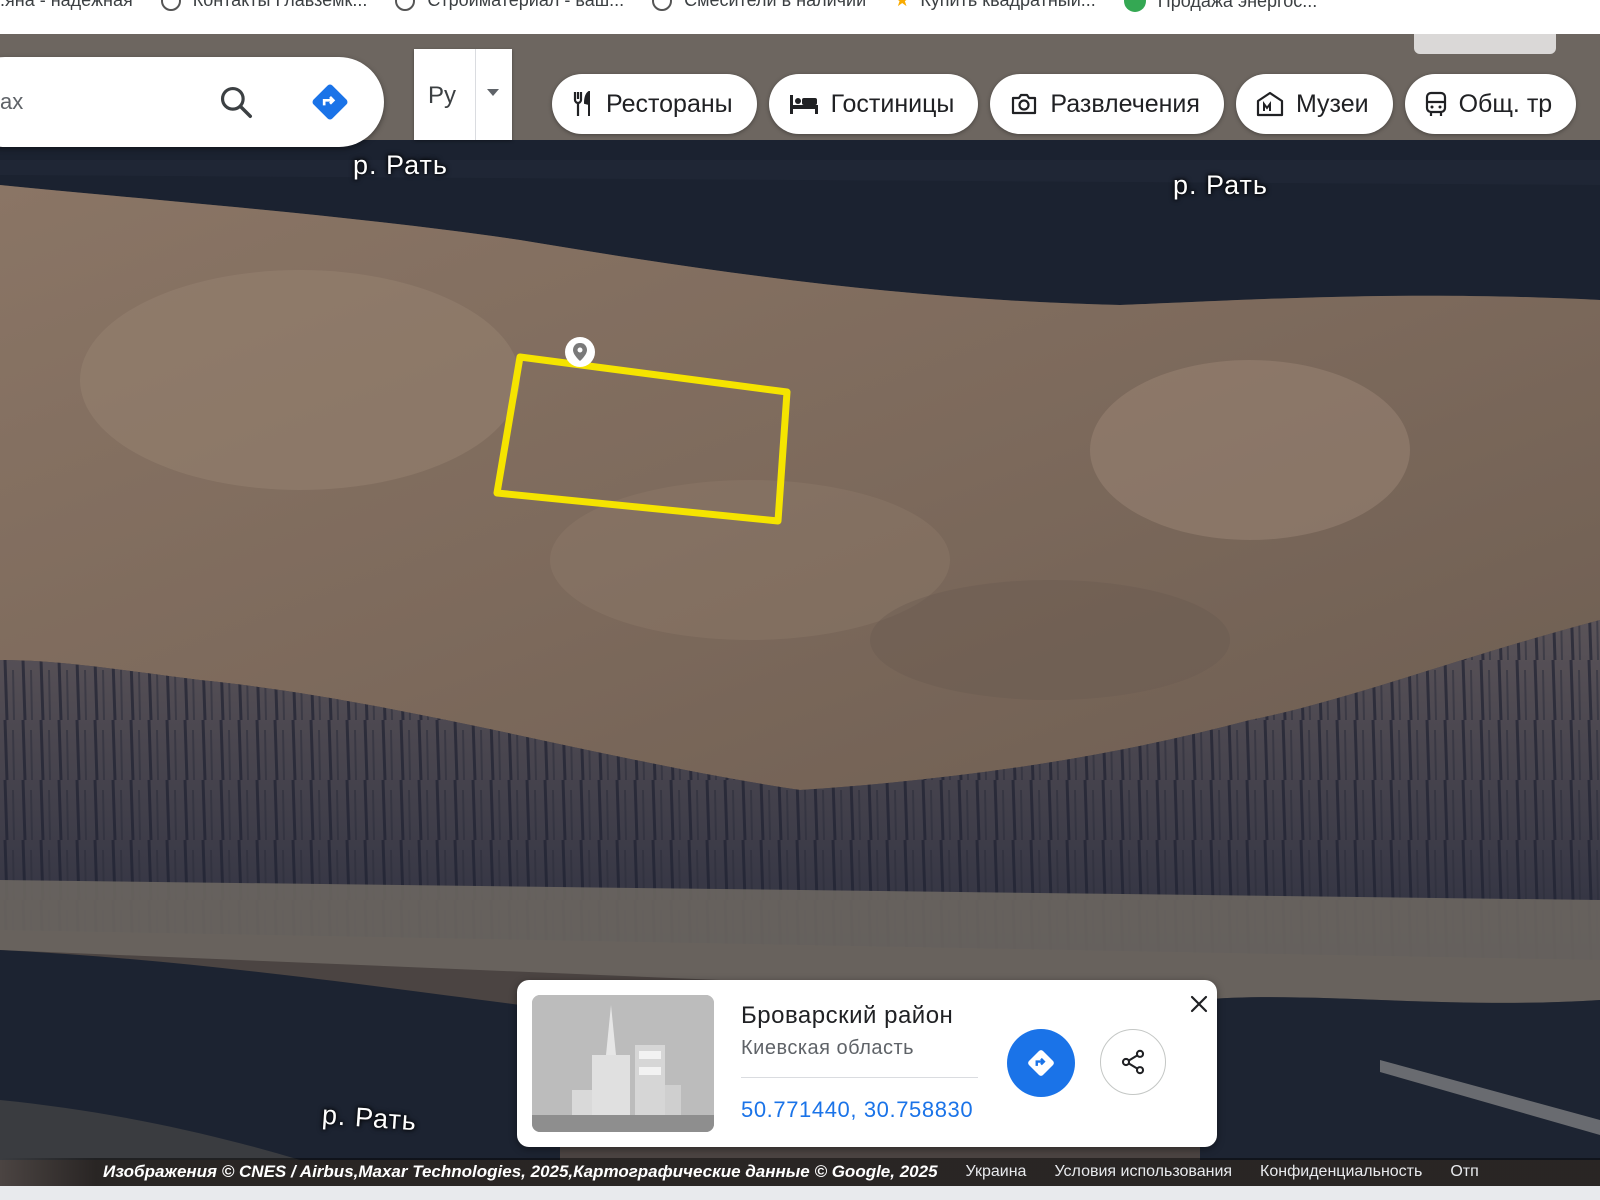 This screenshot has height=1200, width=1600. What do you see at coordinates (1435, 103) in the screenshot?
I see `transit-icon` at bounding box center [1435, 103].